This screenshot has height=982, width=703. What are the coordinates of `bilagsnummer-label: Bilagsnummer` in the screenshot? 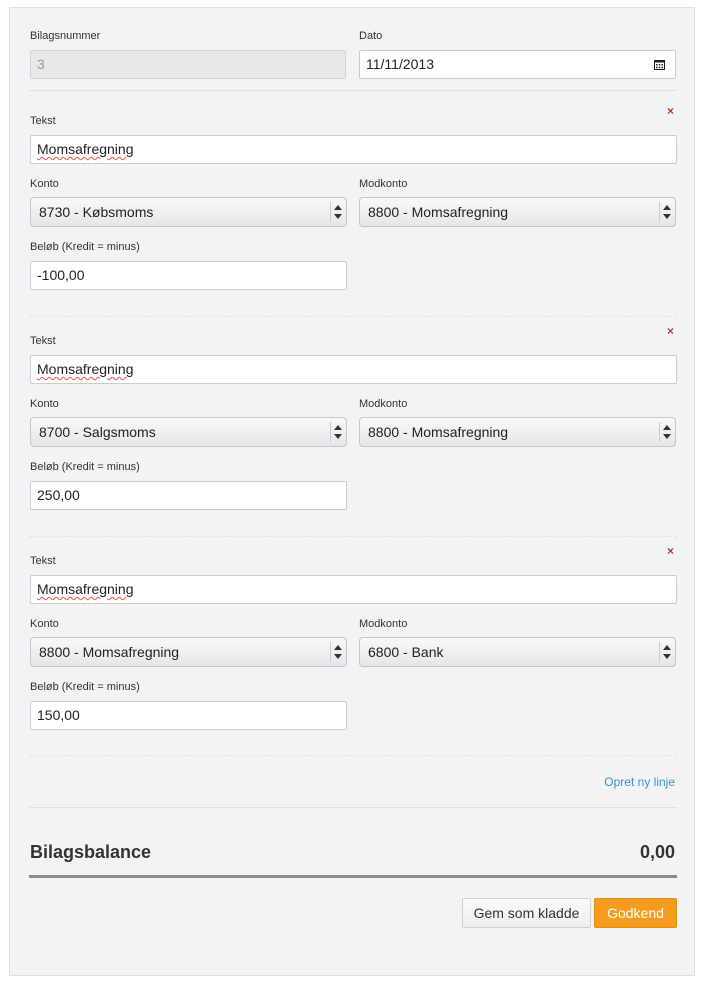 It's located at (65, 36).